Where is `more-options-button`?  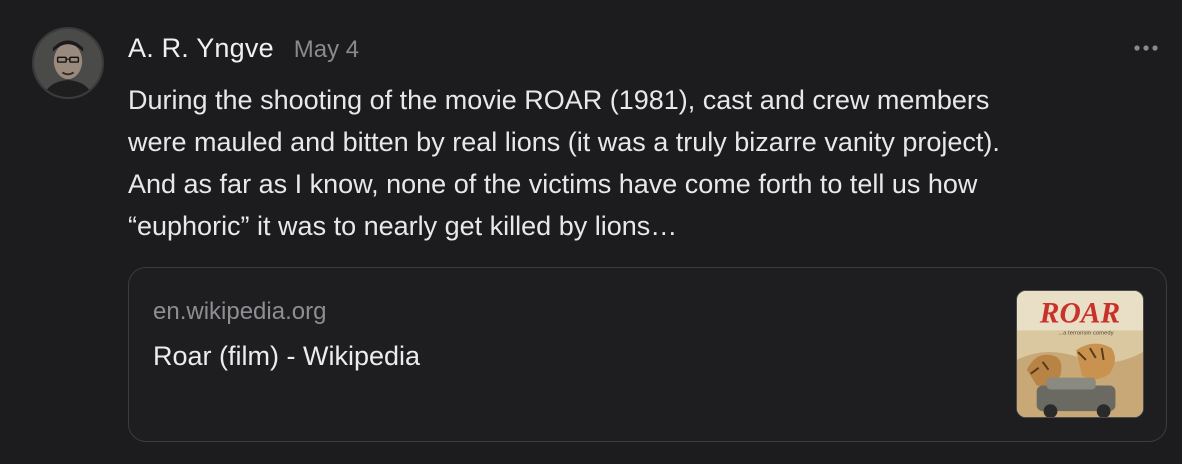
more-options-button is located at coordinates (1147, 48).